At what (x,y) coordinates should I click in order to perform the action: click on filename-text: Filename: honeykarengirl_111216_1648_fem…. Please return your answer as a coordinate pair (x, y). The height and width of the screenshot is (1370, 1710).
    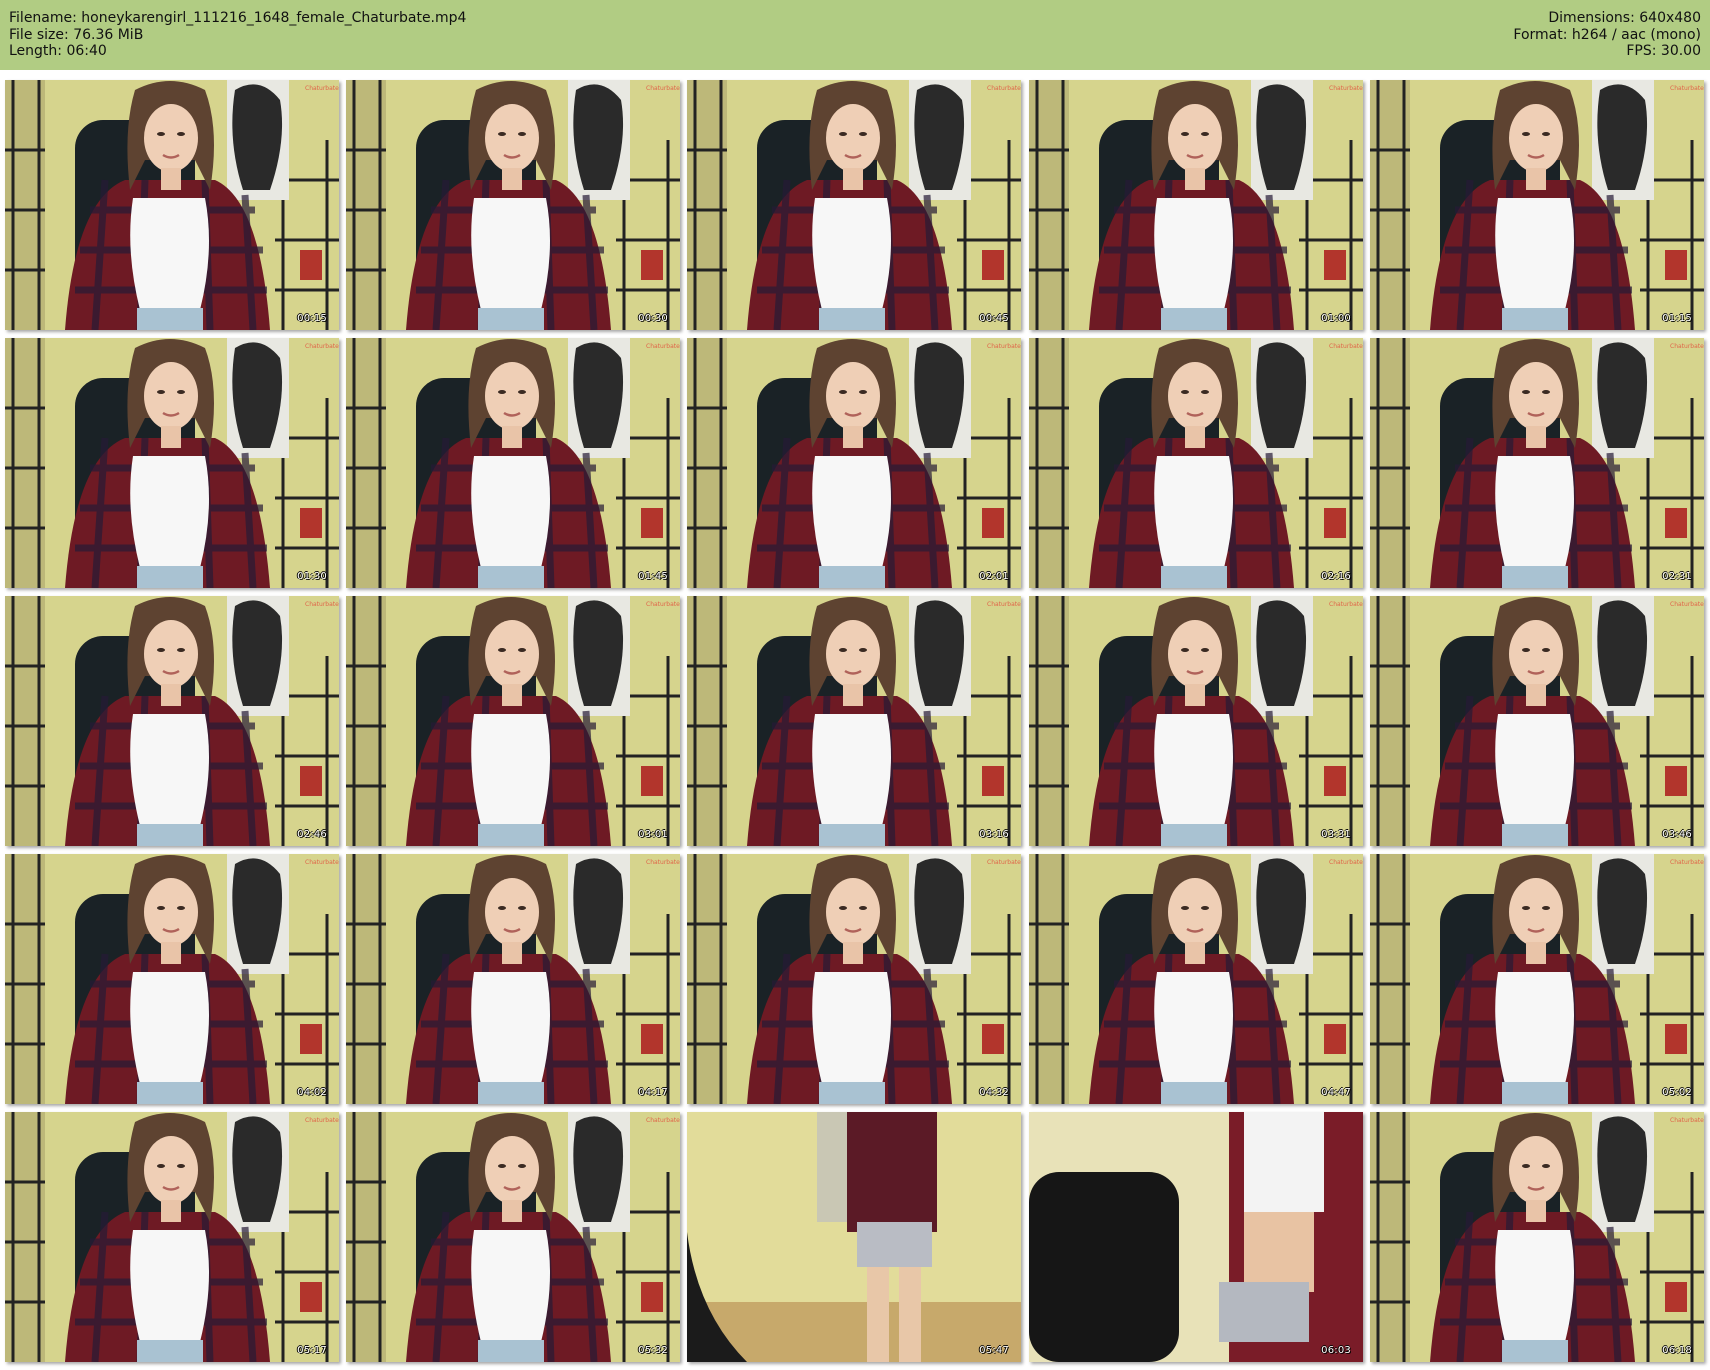
    Looking at the image, I should click on (238, 18).